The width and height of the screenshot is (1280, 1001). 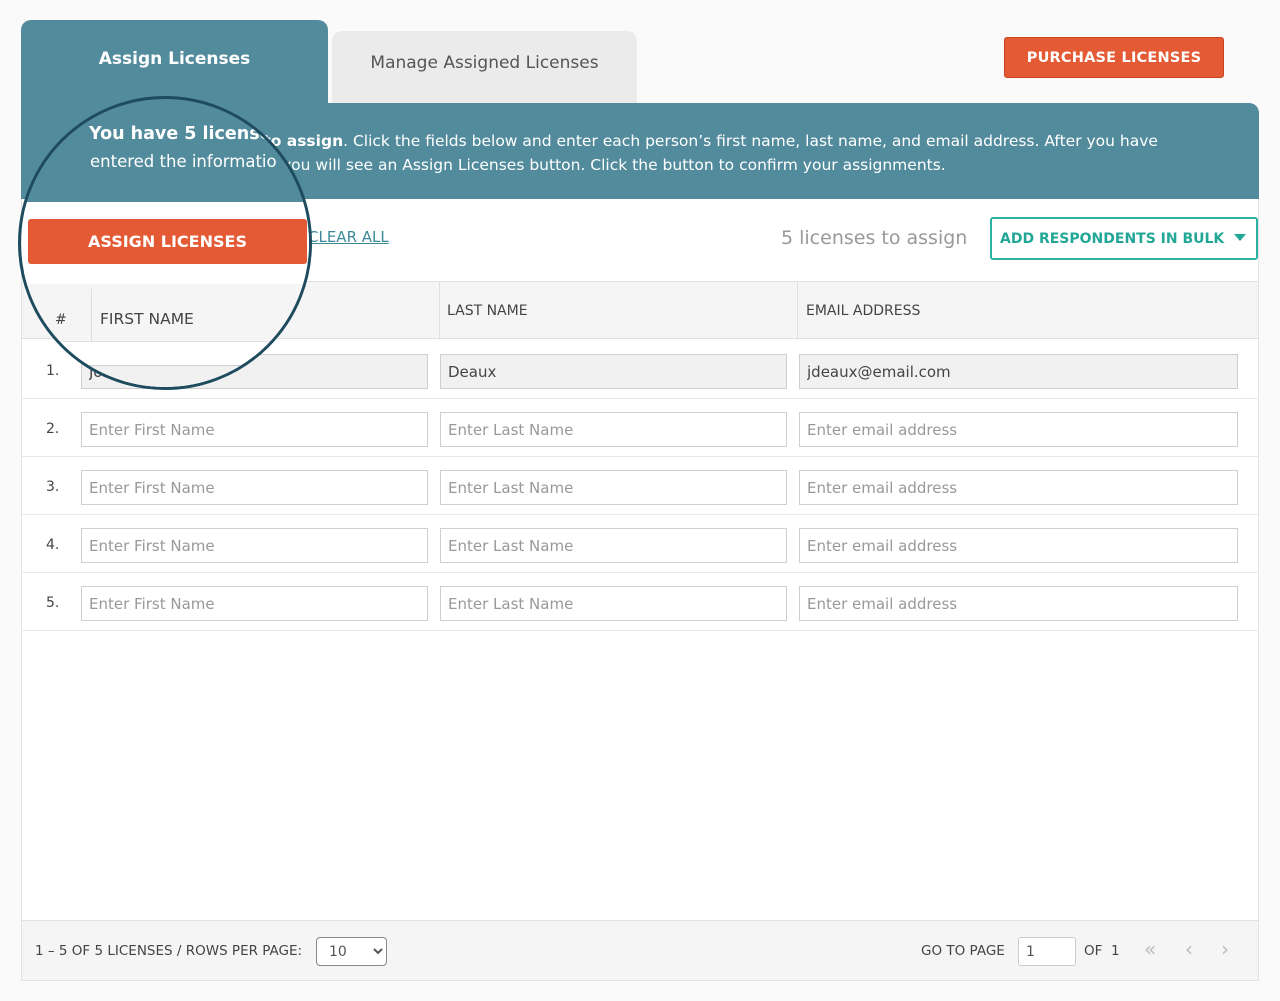 What do you see at coordinates (53, 371) in the screenshot?
I see `row-number: 1.` at bounding box center [53, 371].